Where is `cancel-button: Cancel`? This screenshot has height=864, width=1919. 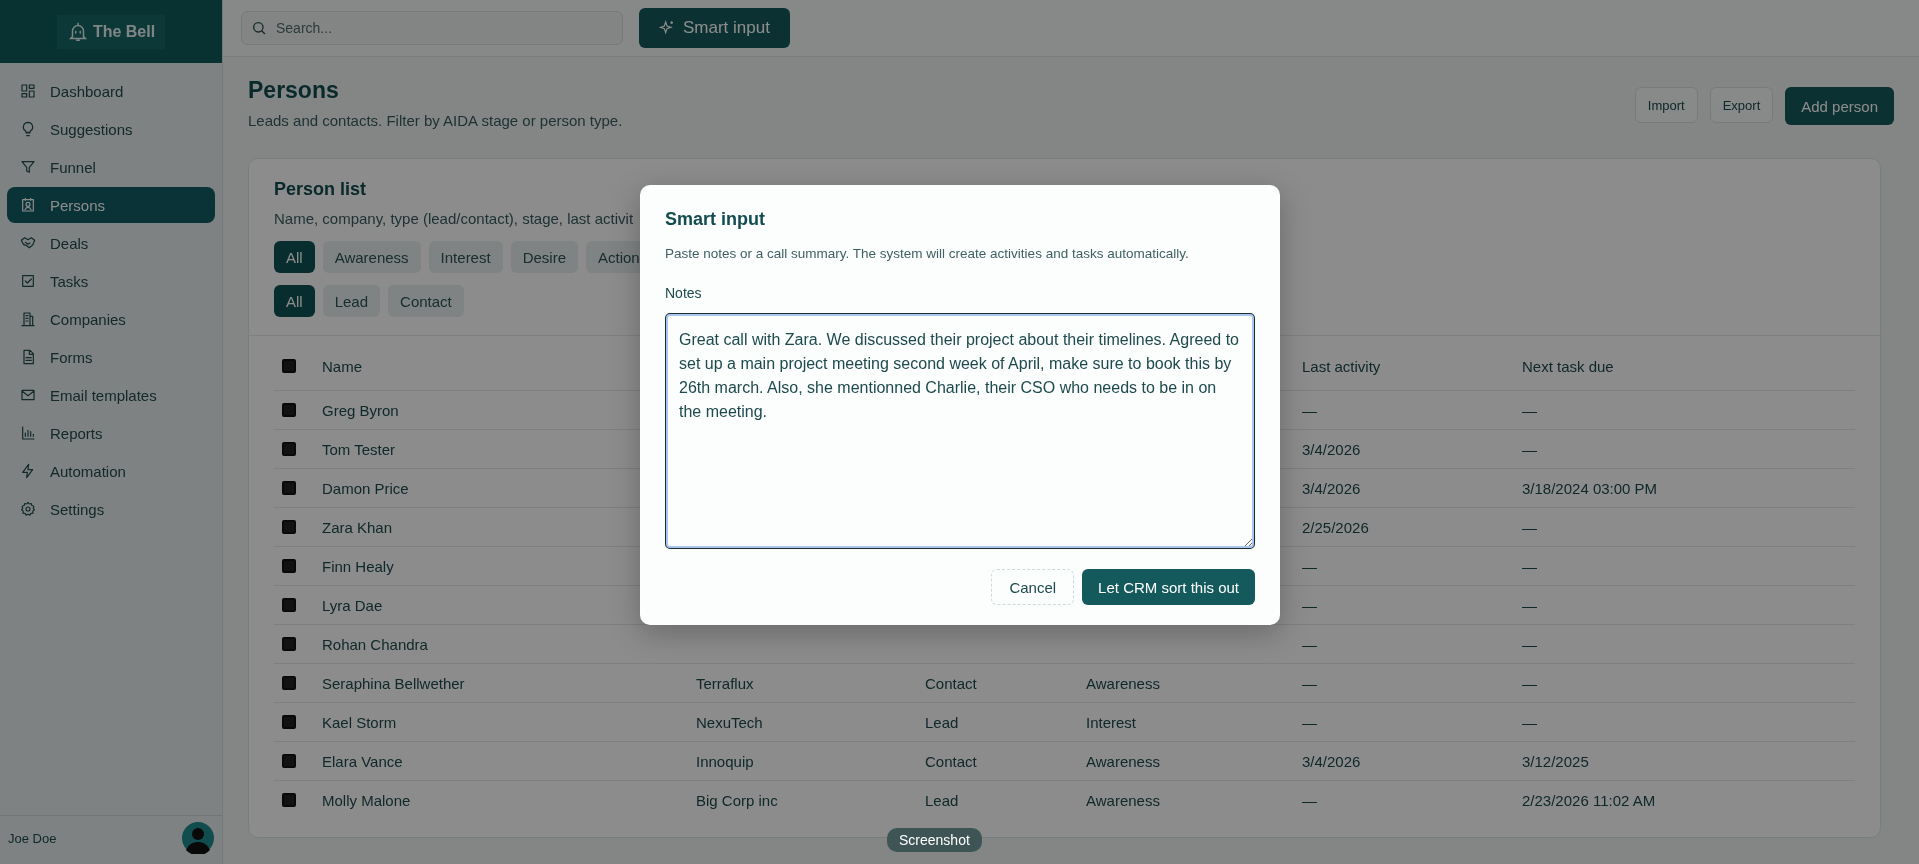 cancel-button: Cancel is located at coordinates (1033, 587).